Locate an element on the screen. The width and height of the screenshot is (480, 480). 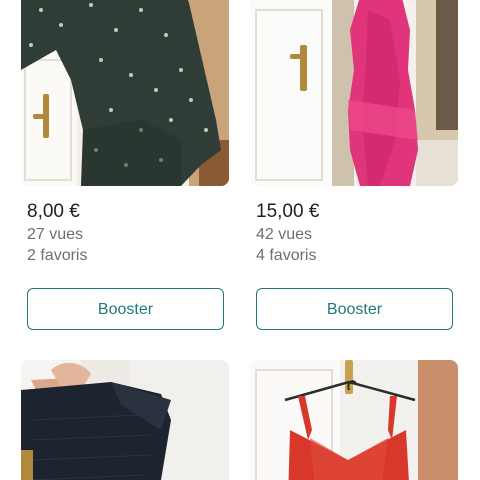
item-favorites: 2 favoris is located at coordinates (57, 255).